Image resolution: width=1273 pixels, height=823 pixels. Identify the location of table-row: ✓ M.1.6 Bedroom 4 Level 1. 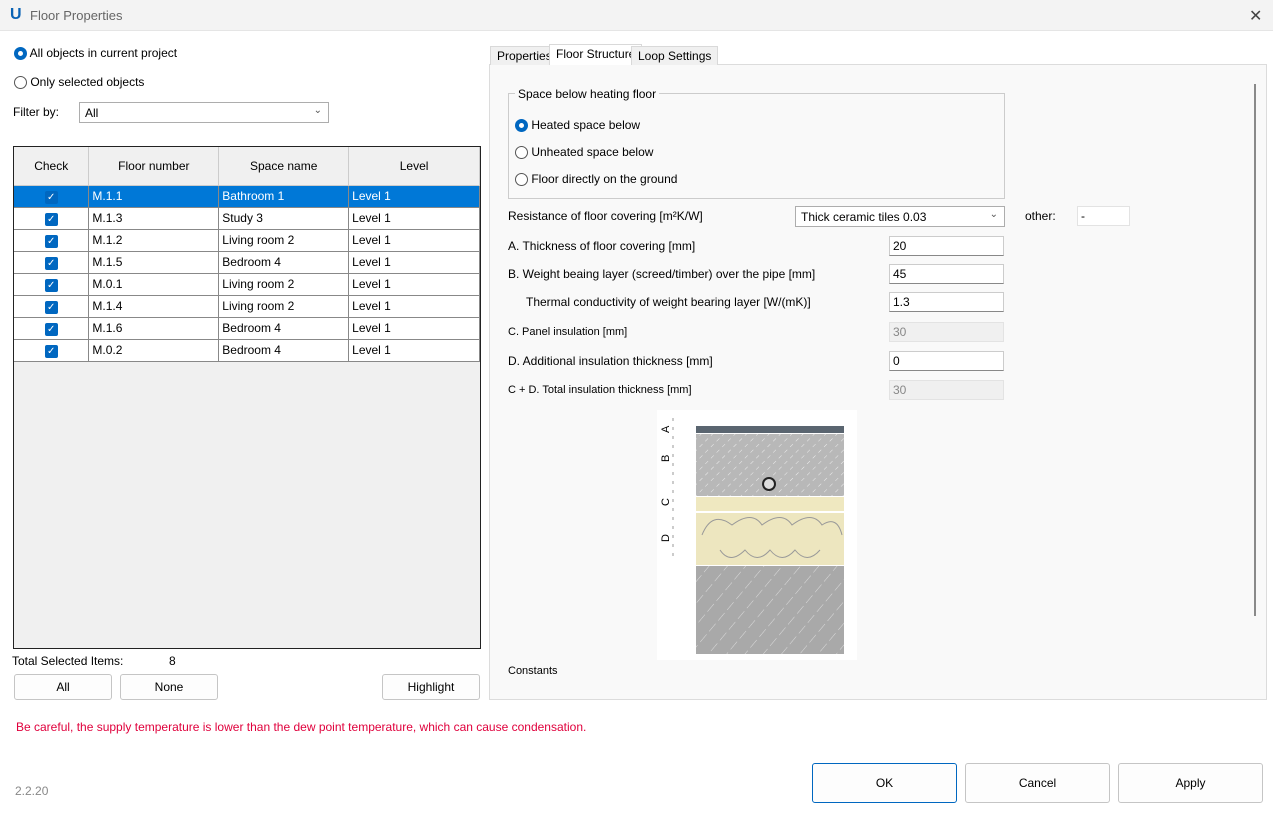
(247, 328).